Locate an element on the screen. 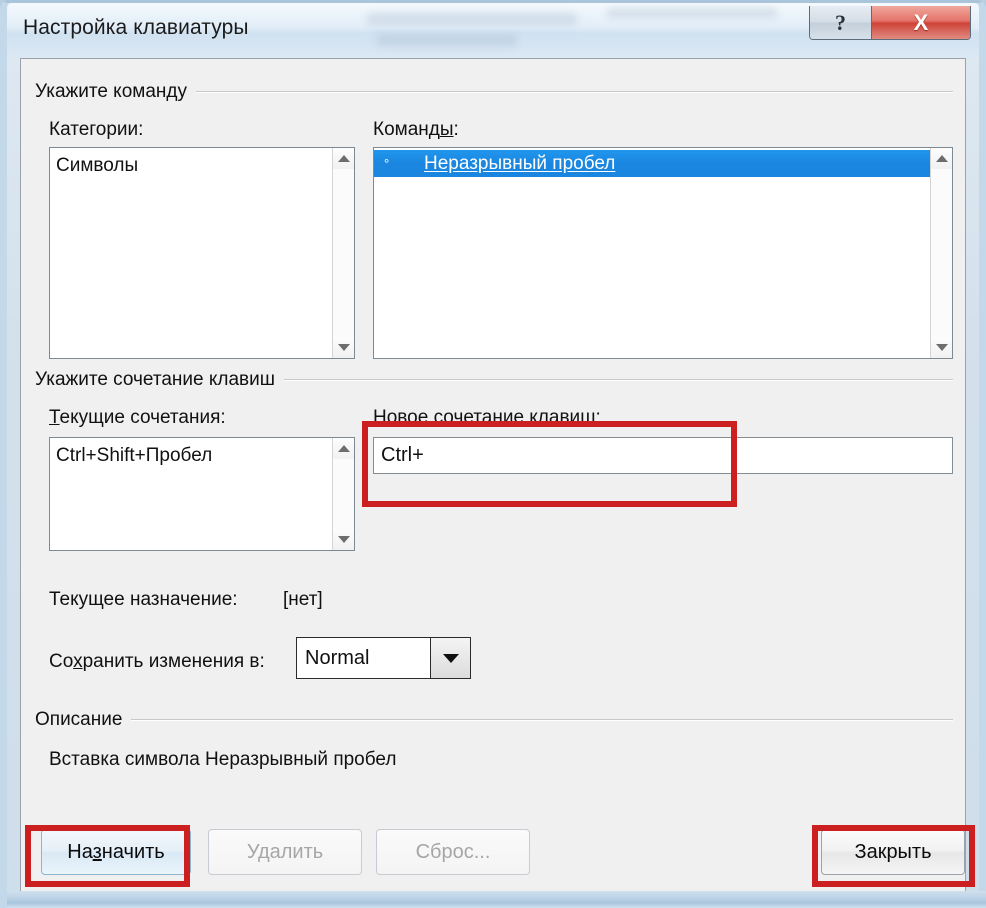  delete-button-label: Удалить is located at coordinates (285, 851).